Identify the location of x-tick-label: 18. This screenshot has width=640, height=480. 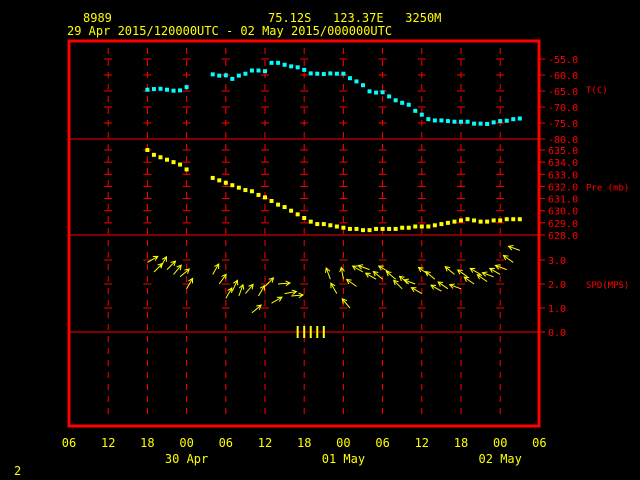
(461, 443).